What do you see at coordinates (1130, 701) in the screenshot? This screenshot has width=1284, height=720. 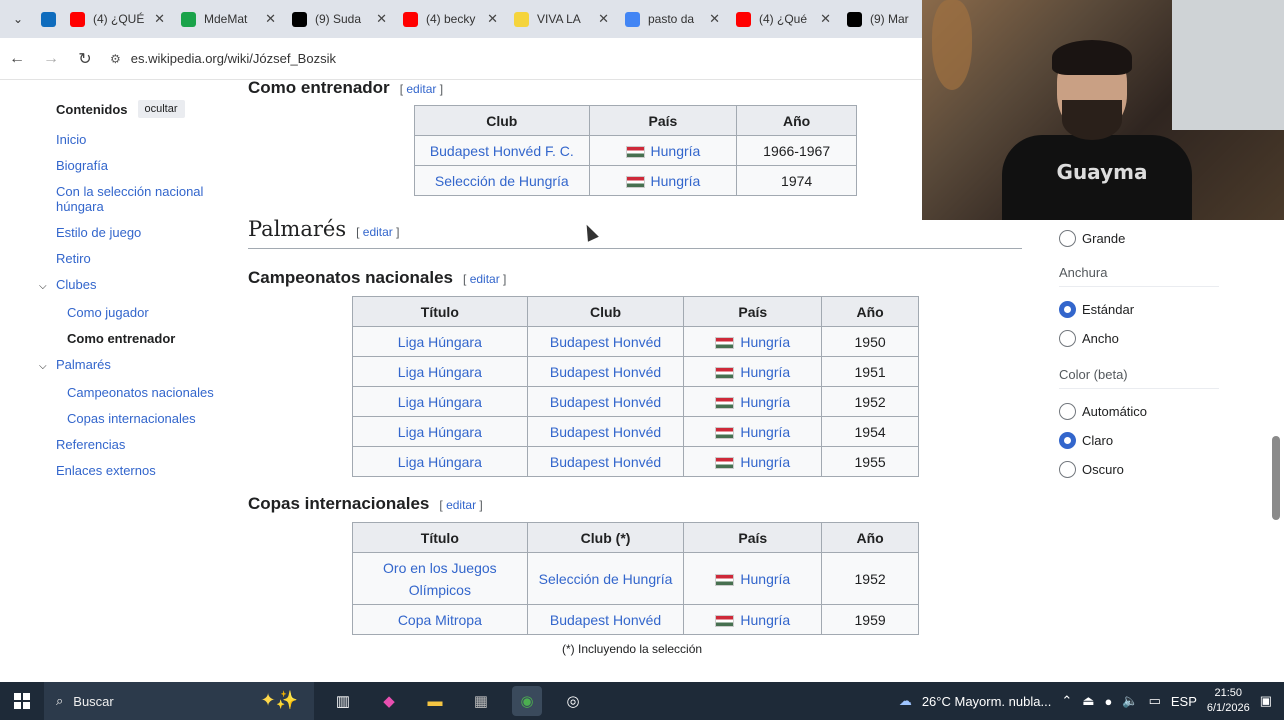 I see `volume-icon: 🔈` at bounding box center [1130, 701].